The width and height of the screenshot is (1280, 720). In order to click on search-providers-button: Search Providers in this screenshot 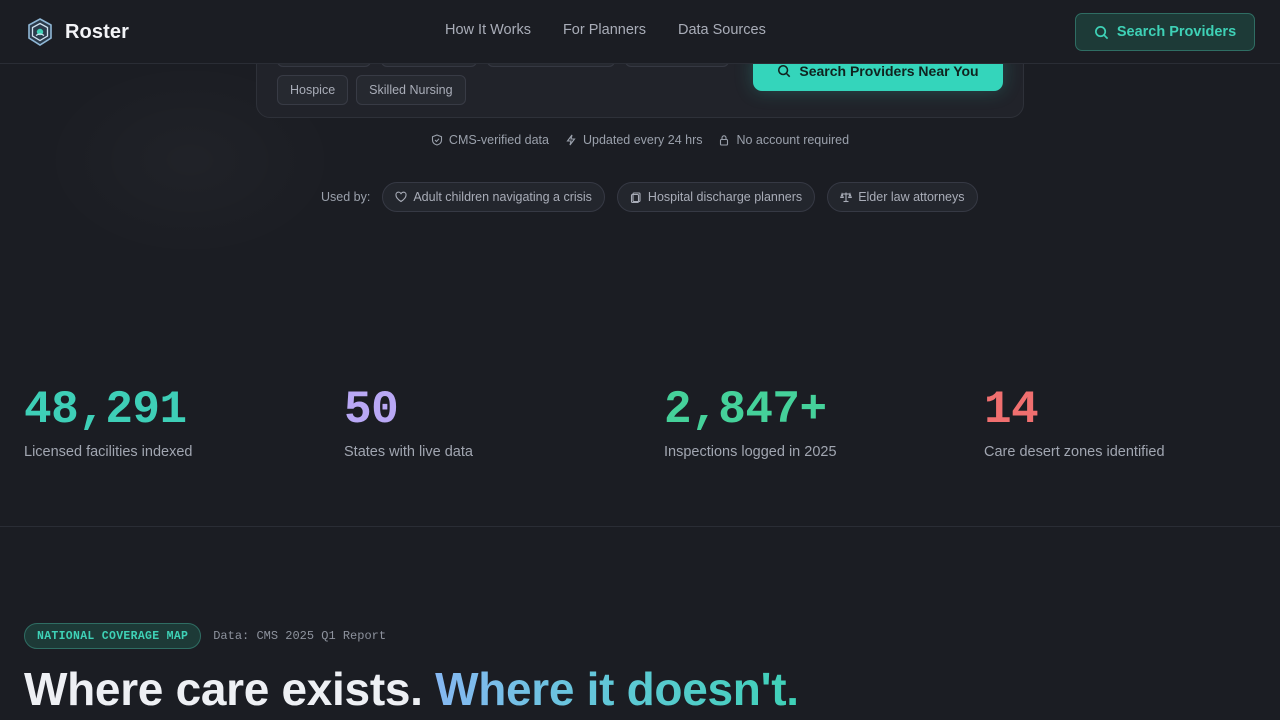, I will do `click(1165, 32)`.